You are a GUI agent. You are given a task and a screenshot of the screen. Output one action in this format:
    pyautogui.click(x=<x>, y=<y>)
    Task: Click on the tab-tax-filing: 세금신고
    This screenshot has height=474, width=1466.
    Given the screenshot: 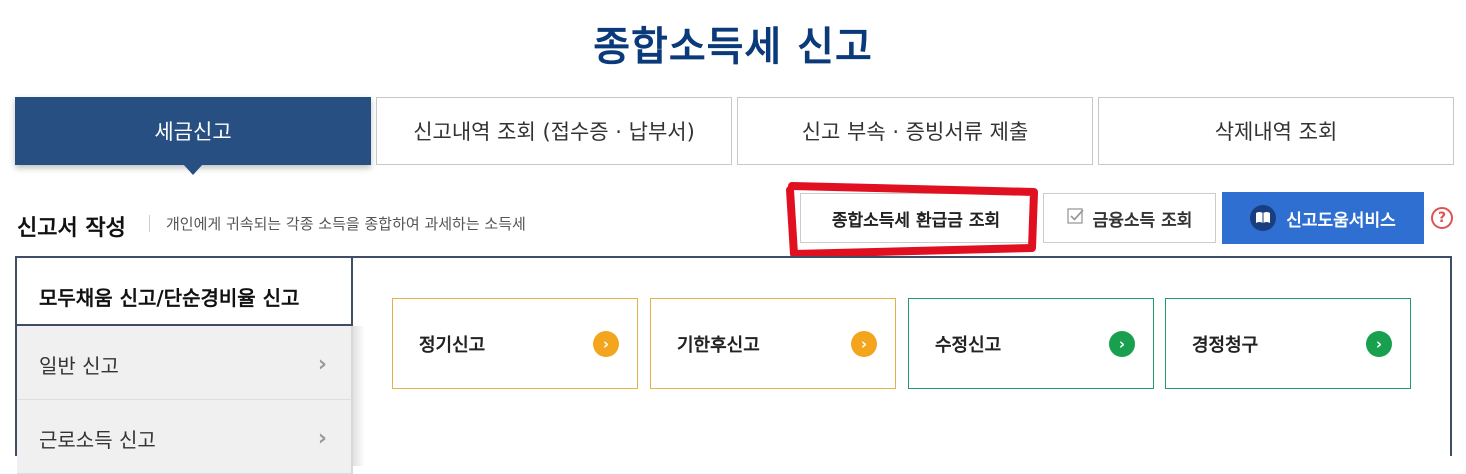 What is the action you would take?
    pyautogui.click(x=193, y=136)
    